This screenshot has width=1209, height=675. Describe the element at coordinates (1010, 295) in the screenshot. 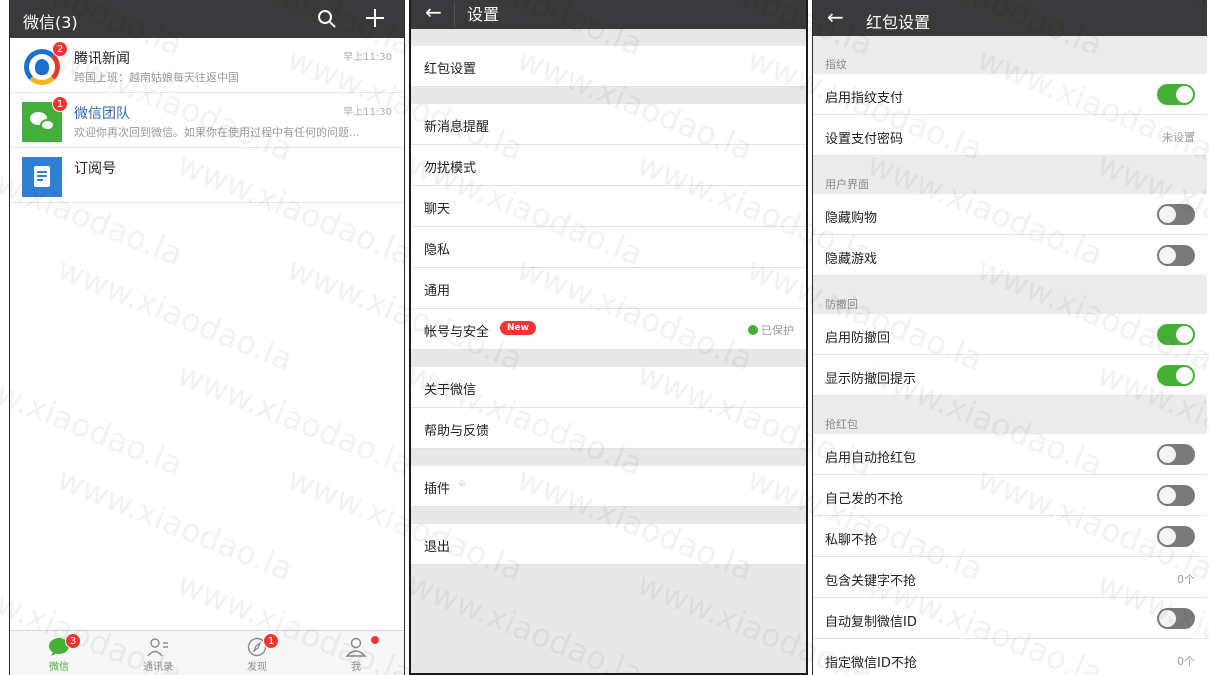

I see `section-header: 防撤回` at that location.